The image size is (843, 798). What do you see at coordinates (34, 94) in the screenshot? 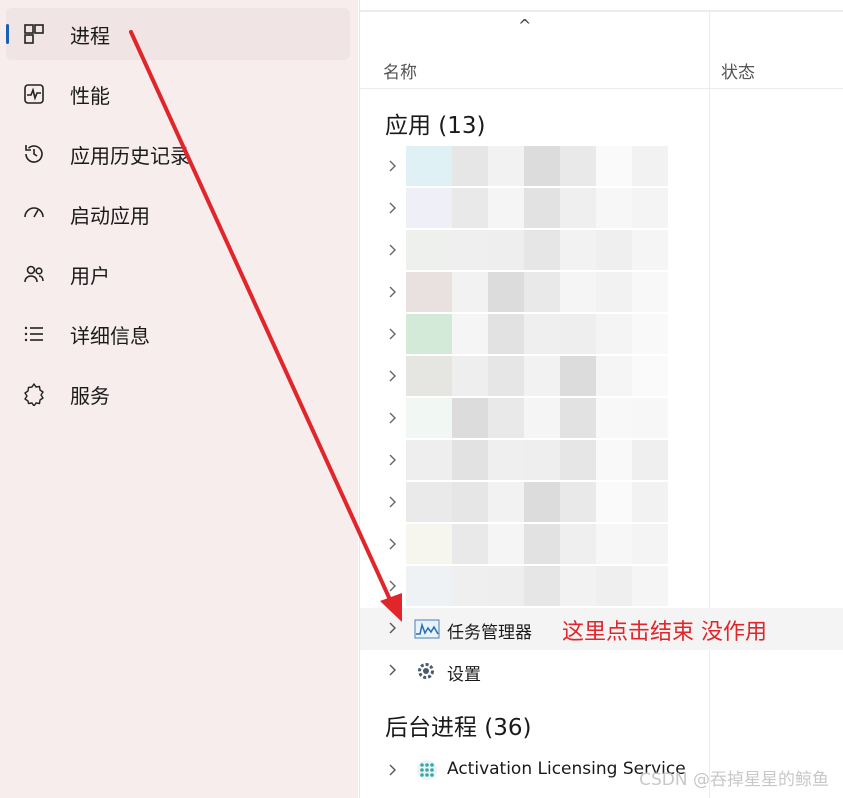
I see `performance-icon` at bounding box center [34, 94].